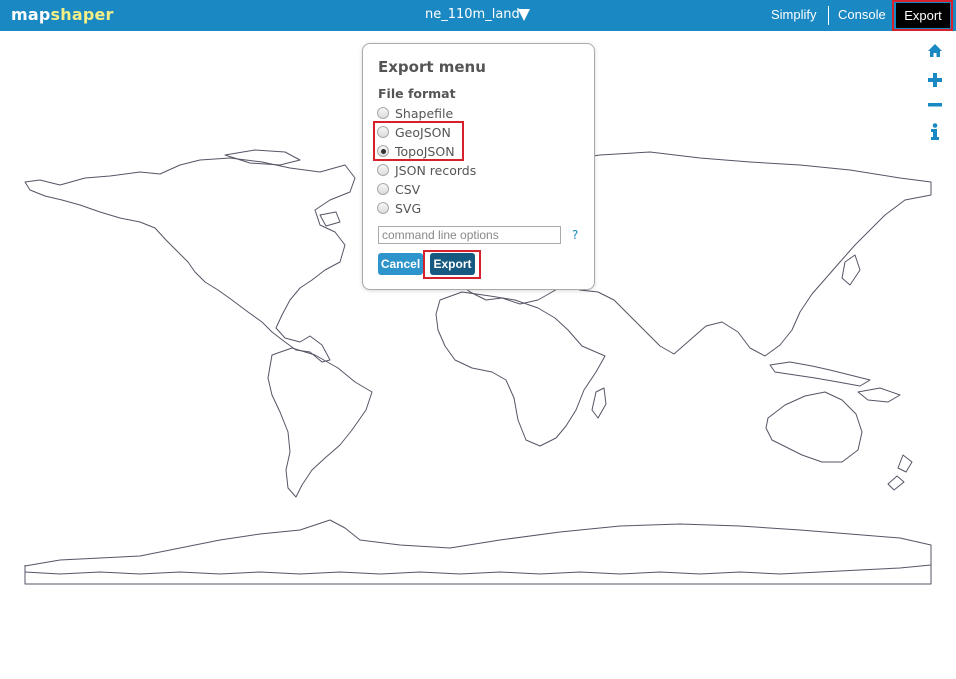  Describe the element at coordinates (383, 208) in the screenshot. I see `radio-svg` at that location.